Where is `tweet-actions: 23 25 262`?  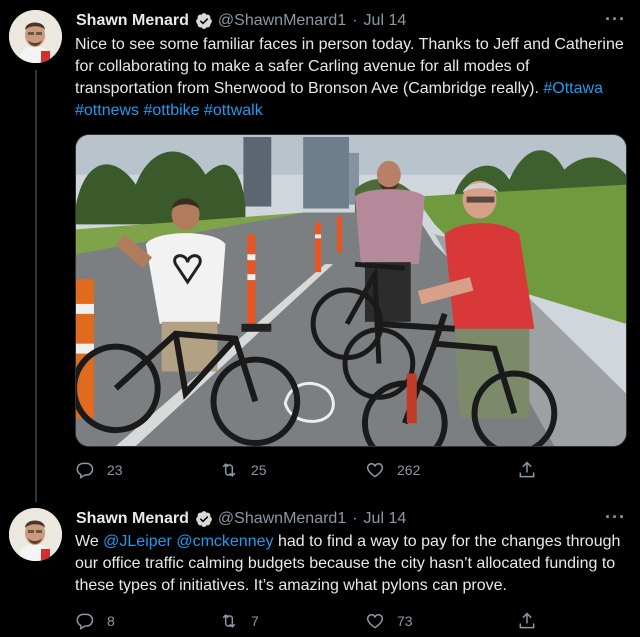
tweet-actions: 23 25 262 is located at coordinates (310, 470).